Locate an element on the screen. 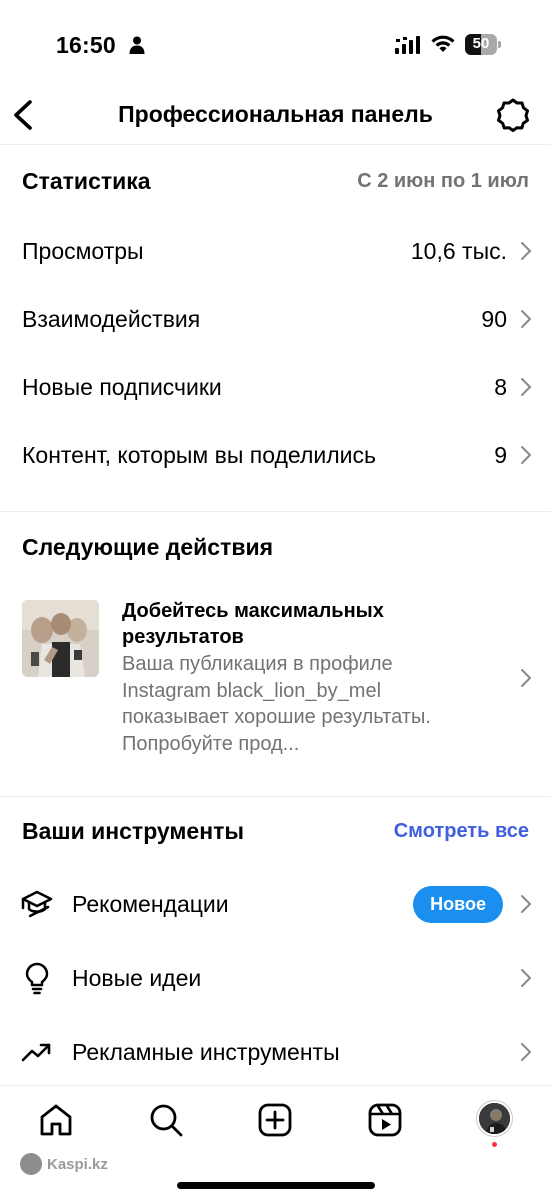 The width and height of the screenshot is (551, 1200). settings-gear-icon is located at coordinates (513, 115).